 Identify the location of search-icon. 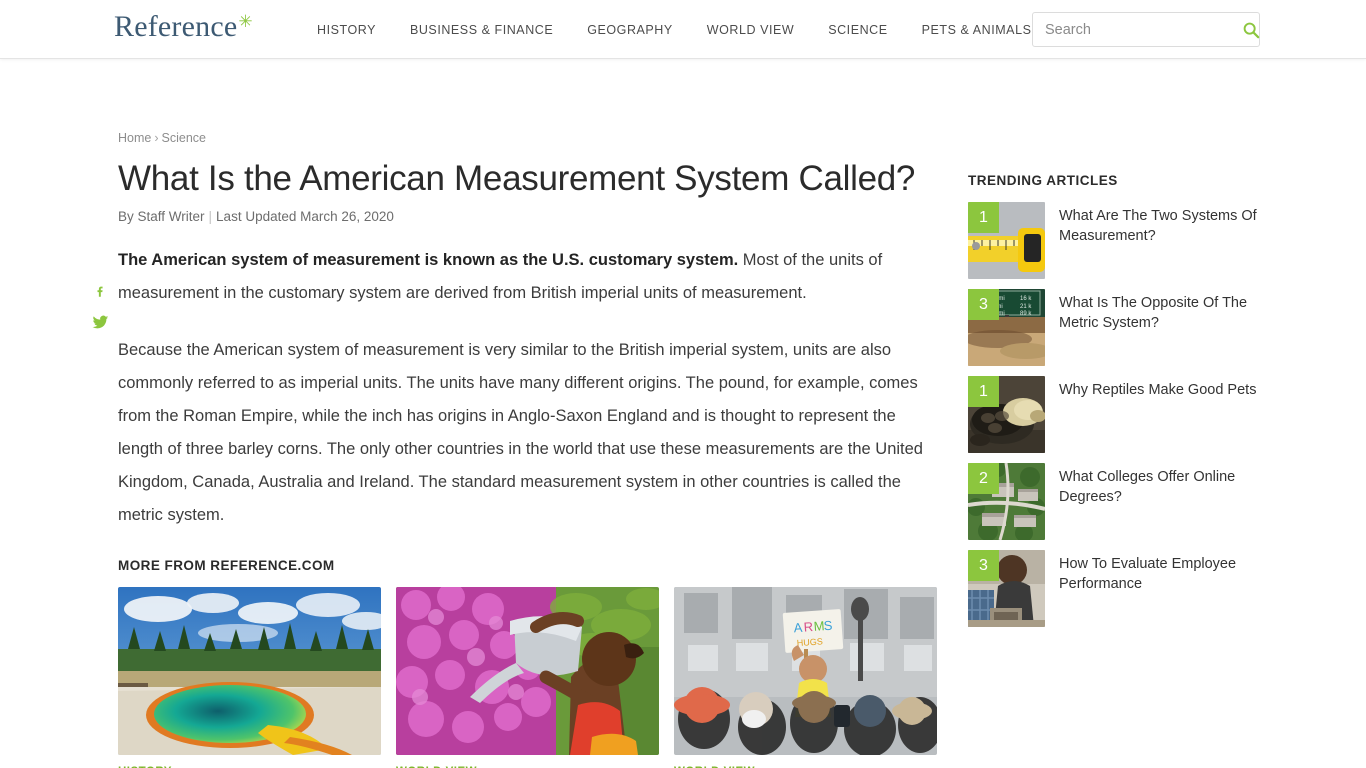
(1251, 30).